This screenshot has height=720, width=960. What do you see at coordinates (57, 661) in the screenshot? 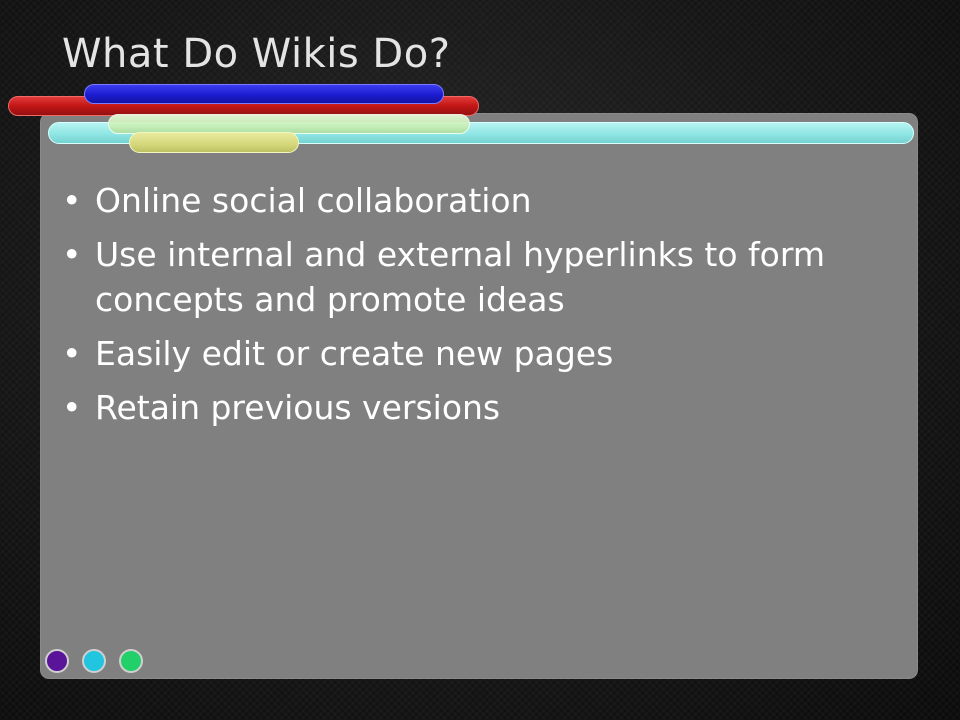
I see `purple-circle-icon` at bounding box center [57, 661].